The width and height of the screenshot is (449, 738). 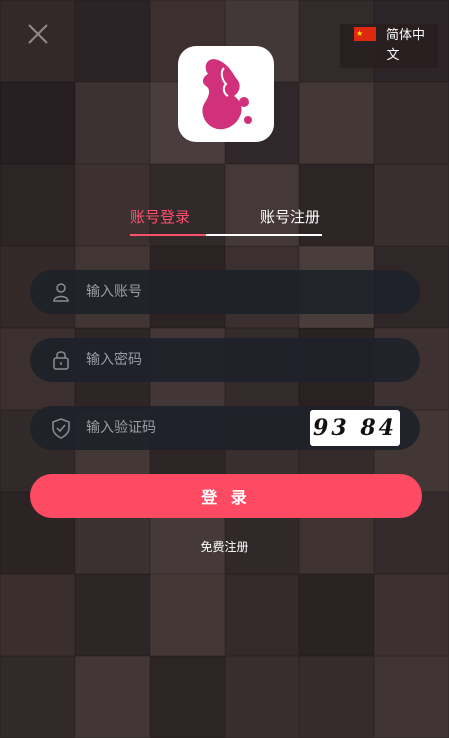 What do you see at coordinates (224, 546) in the screenshot?
I see `free-register-link: 免费注册` at bounding box center [224, 546].